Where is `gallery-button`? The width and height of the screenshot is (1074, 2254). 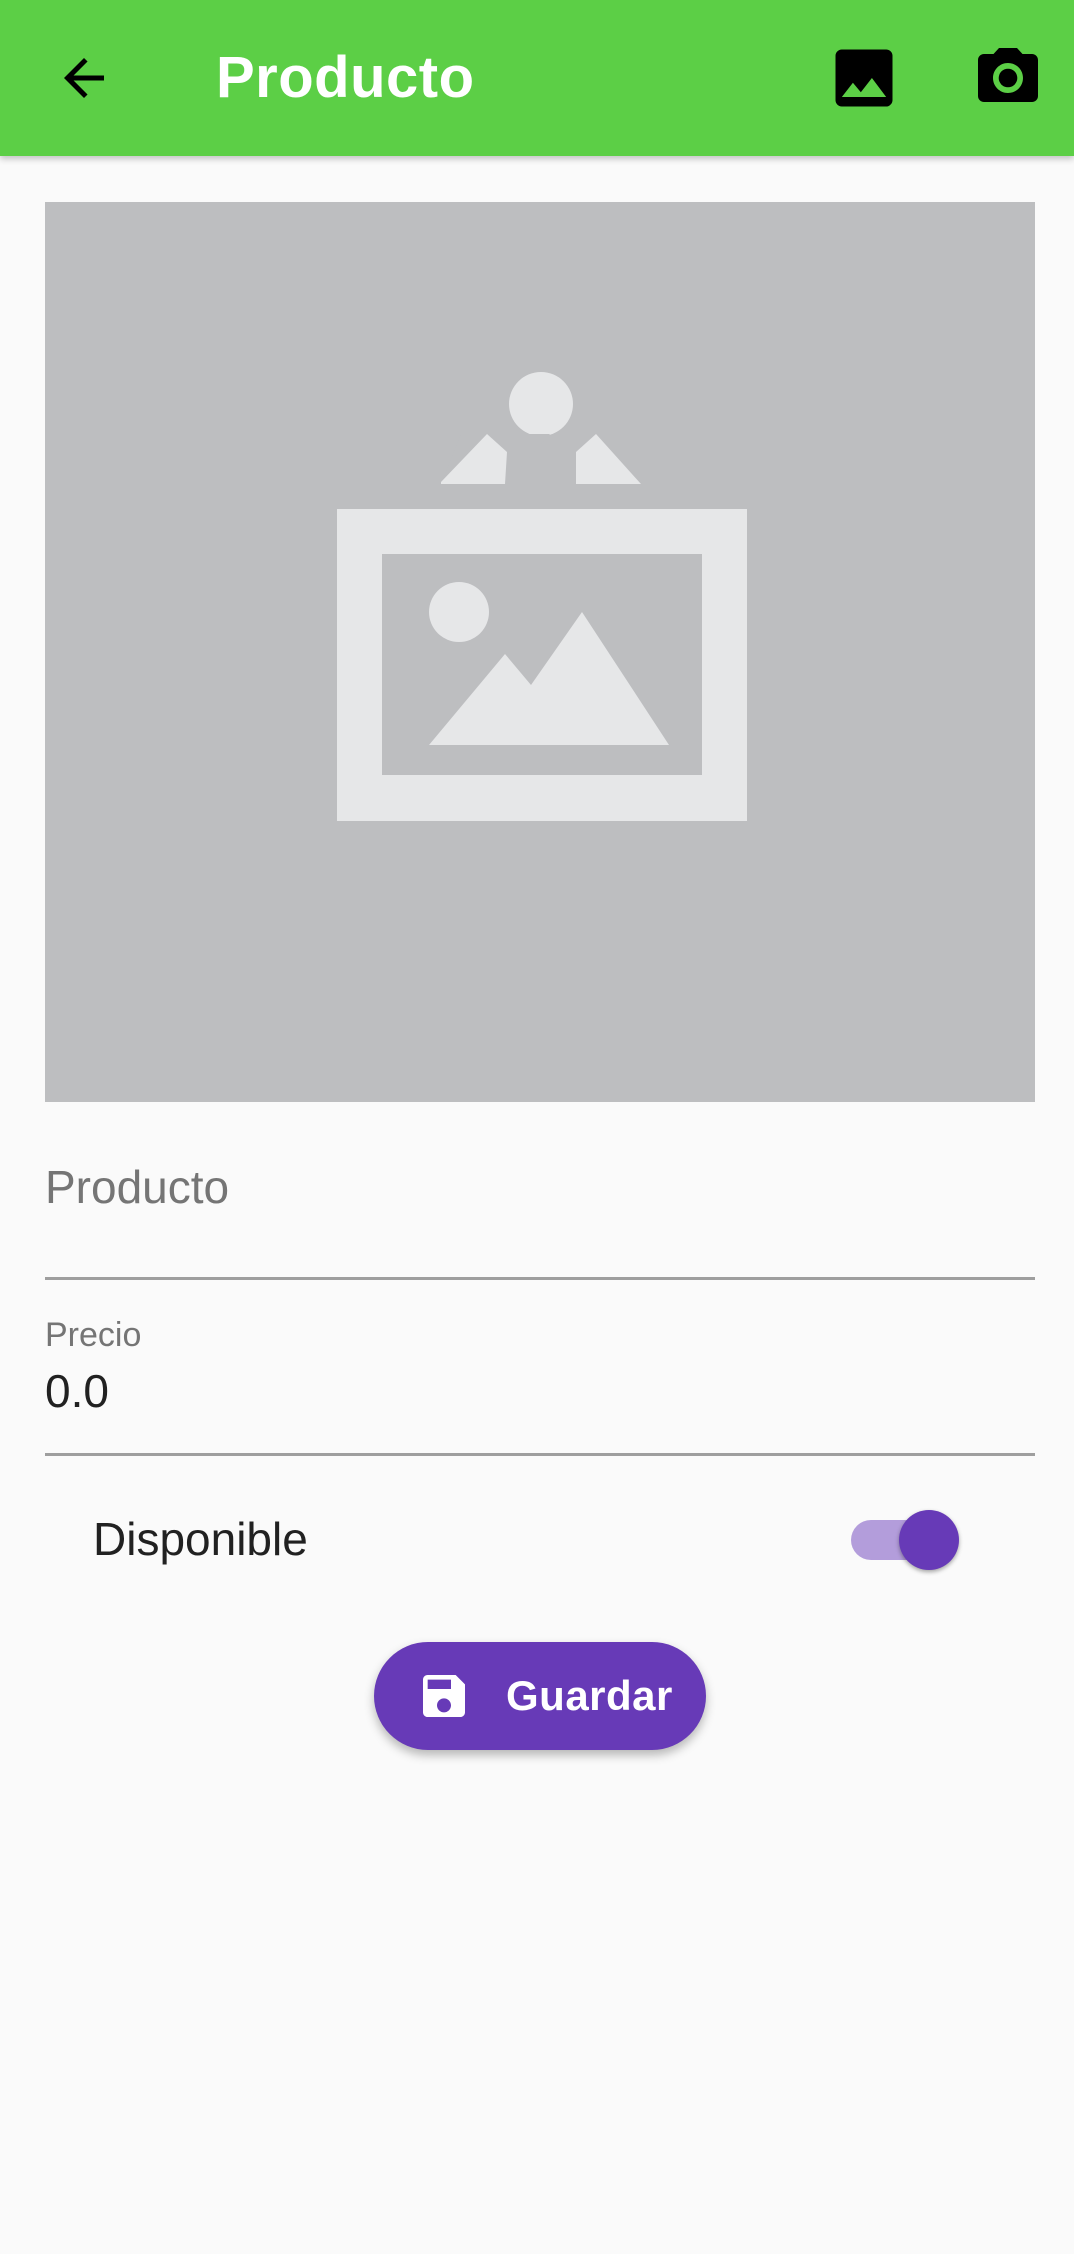
gallery-button is located at coordinates (864, 78).